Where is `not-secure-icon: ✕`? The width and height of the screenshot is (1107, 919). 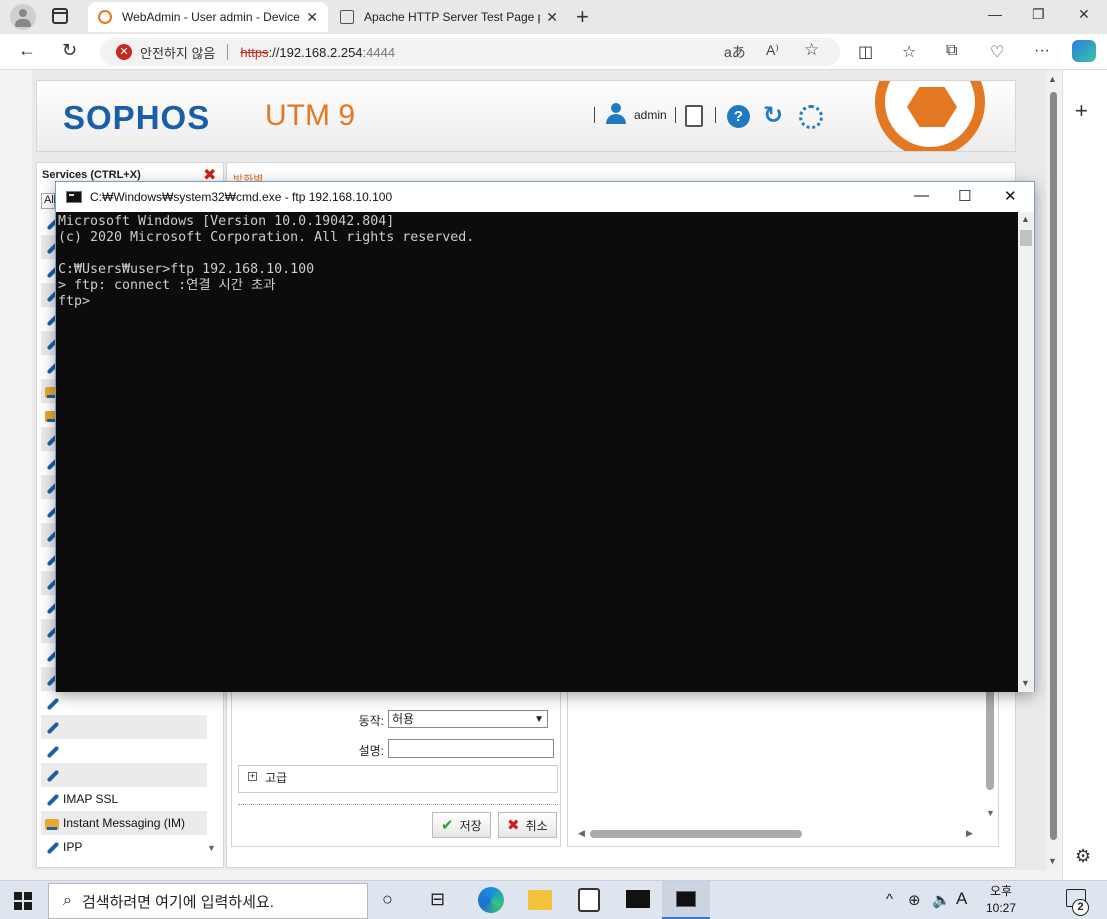
not-secure-icon: ✕ is located at coordinates (124, 52).